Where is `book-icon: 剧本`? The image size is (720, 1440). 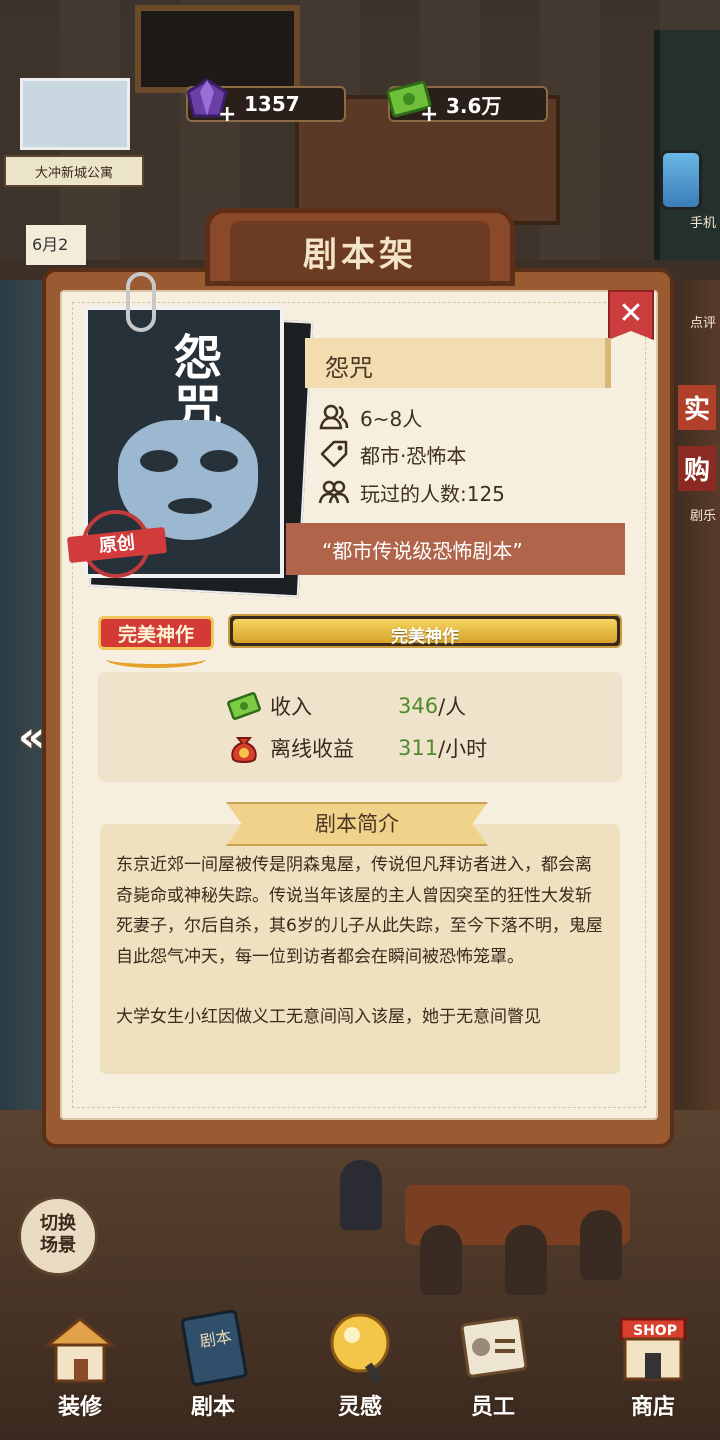 book-icon: 剧本 is located at coordinates (214, 1347).